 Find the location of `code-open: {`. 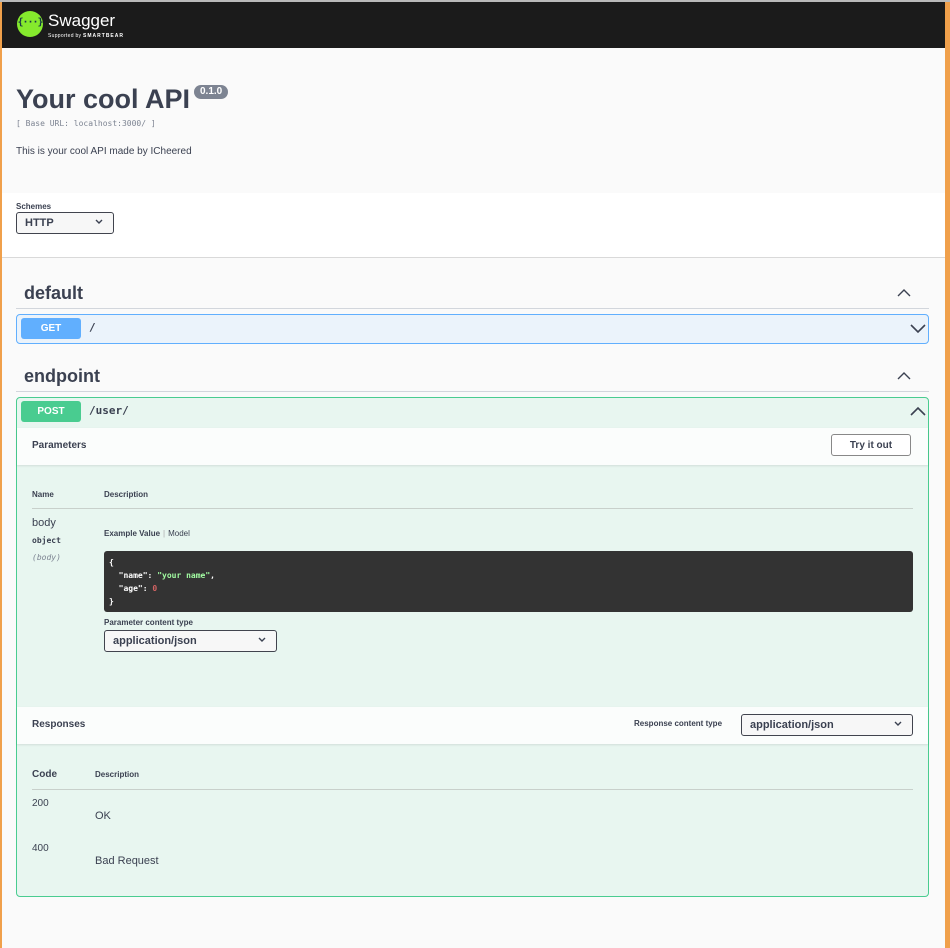

code-open: { is located at coordinates (111, 562).